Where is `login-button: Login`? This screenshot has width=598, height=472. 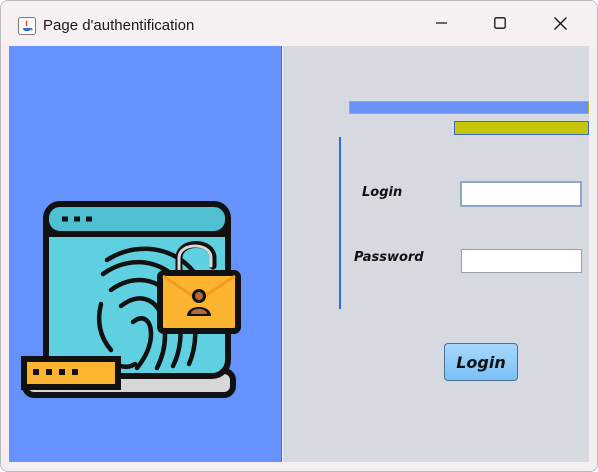
login-button: Login is located at coordinates (481, 362).